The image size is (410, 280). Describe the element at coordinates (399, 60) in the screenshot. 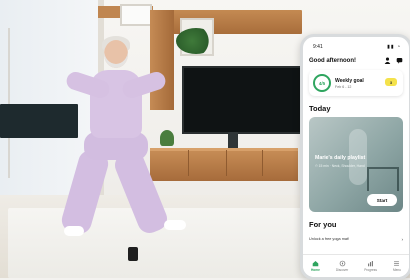

I see `chat-icon` at that location.